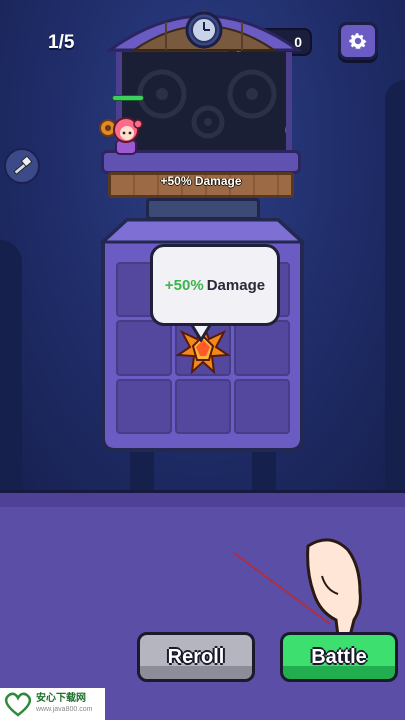 The height and width of the screenshot is (720, 405). What do you see at coordinates (395, 285) in the screenshot?
I see `background-shadow-right` at bounding box center [395, 285].